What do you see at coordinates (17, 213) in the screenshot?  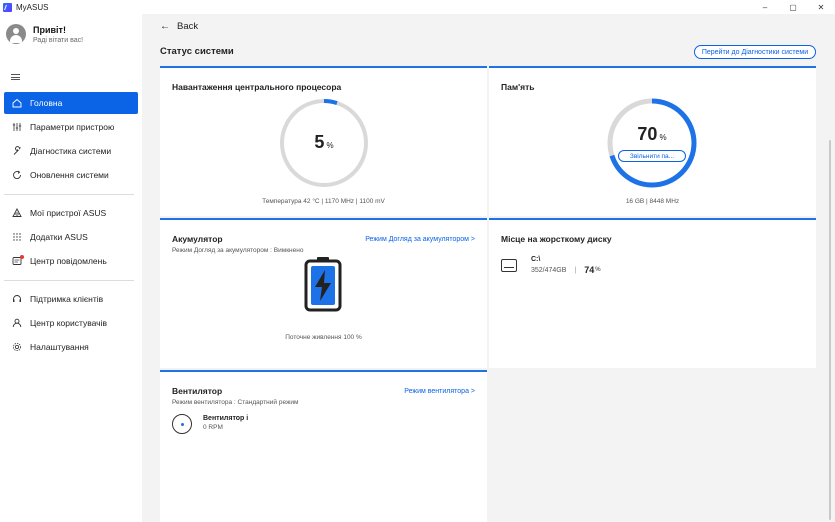 I see `devices-icon` at bounding box center [17, 213].